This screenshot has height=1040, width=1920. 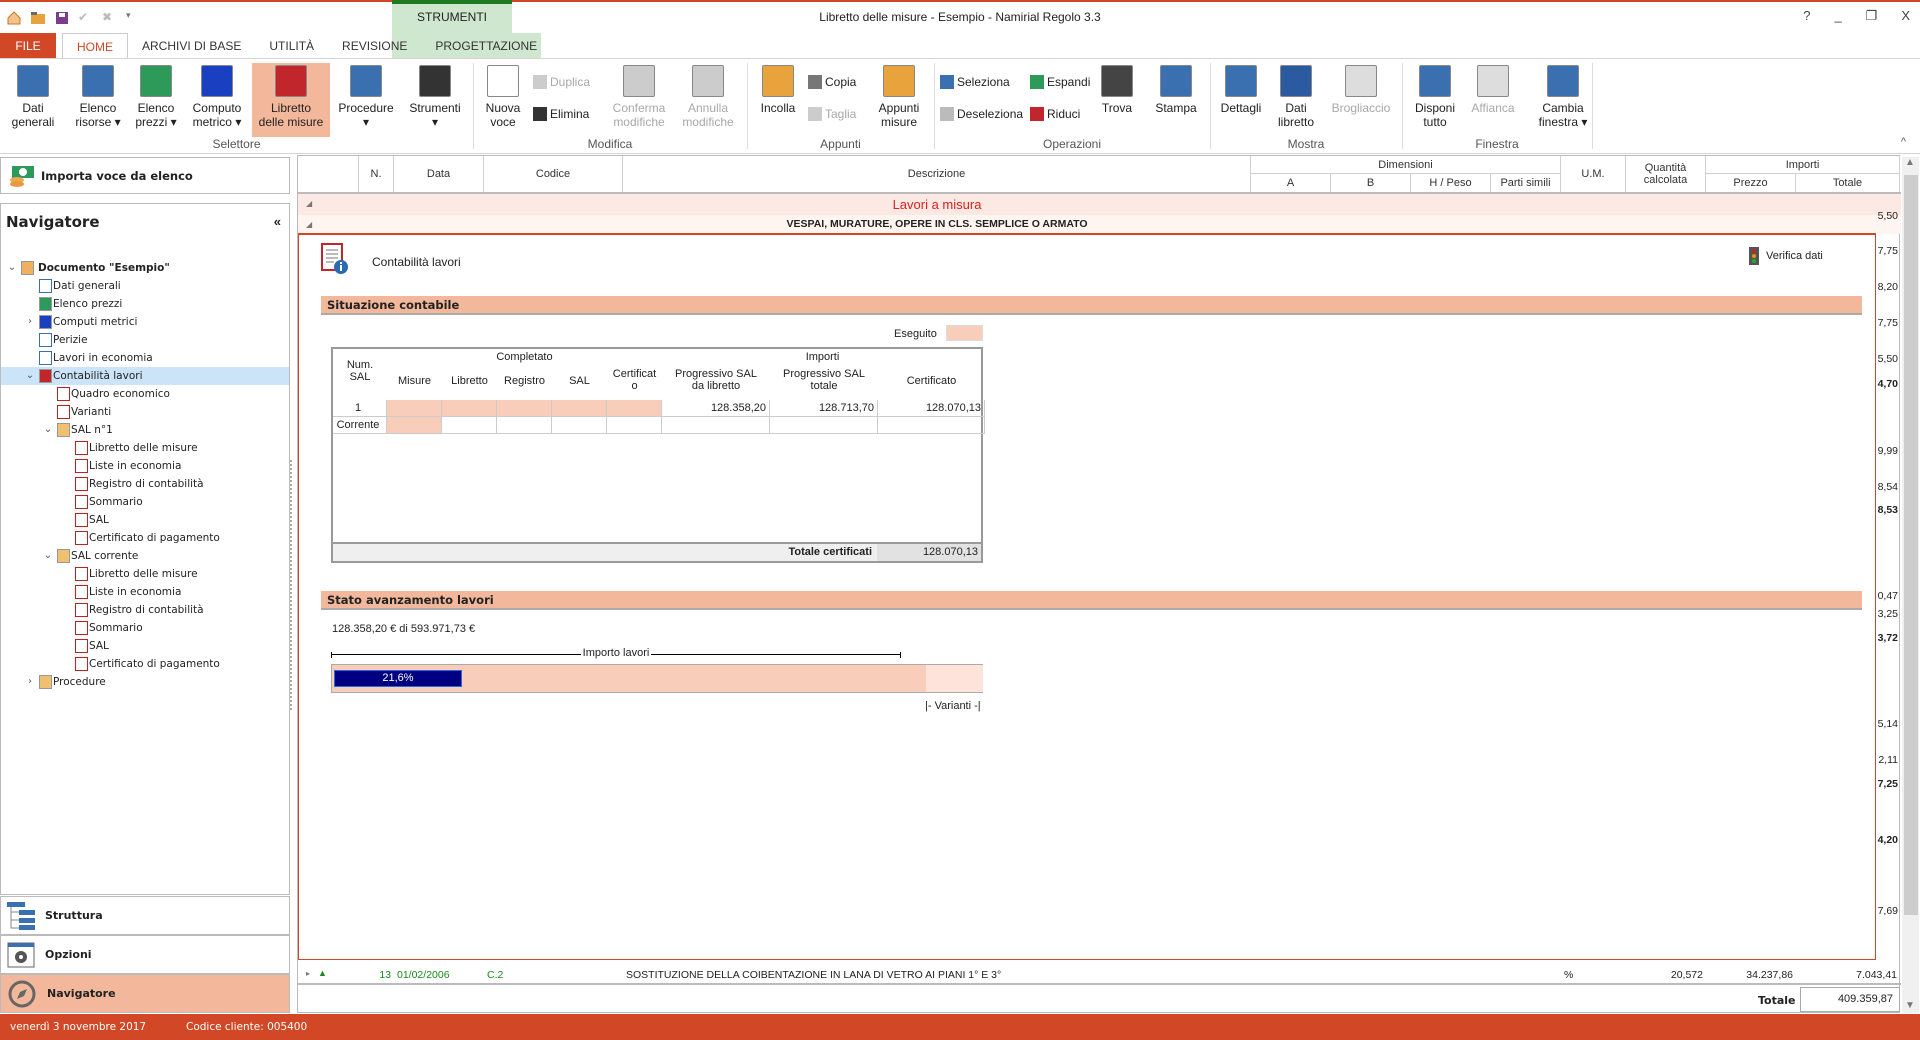 What do you see at coordinates (277, 221) in the screenshot?
I see `collapse-navigator-button: «` at bounding box center [277, 221].